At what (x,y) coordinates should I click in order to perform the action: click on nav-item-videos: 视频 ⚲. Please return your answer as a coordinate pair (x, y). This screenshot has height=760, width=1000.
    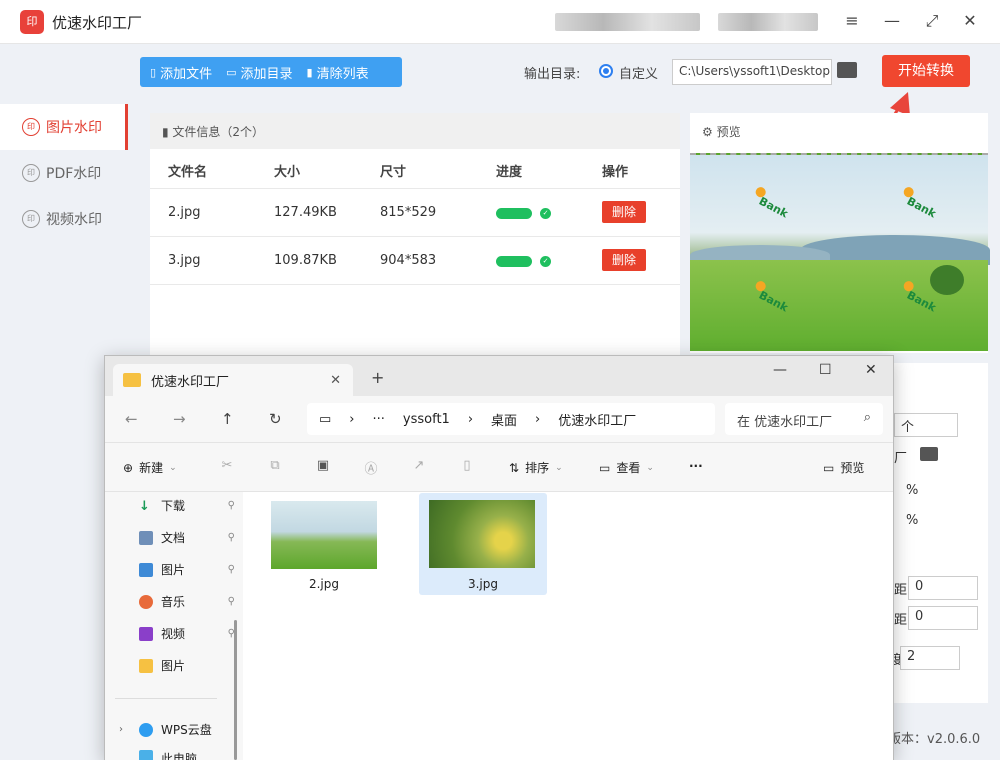
    Looking at the image, I should click on (187, 633).